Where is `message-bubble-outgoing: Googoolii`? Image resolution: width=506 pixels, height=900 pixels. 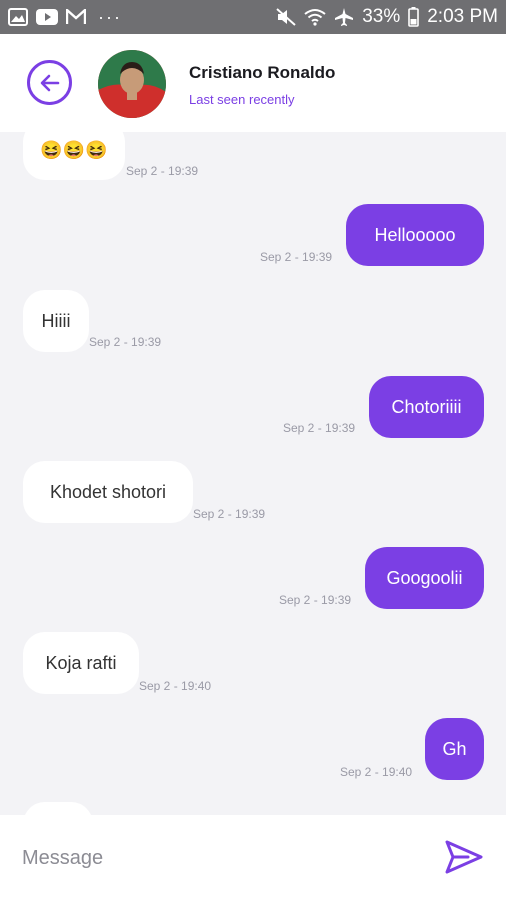 message-bubble-outgoing: Googoolii is located at coordinates (424, 578).